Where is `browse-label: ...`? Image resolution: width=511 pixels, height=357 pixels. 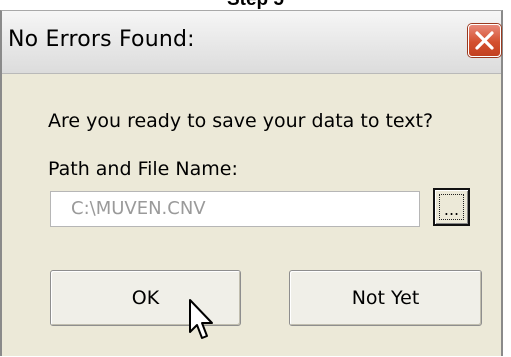
browse-label: ... is located at coordinates (451, 209).